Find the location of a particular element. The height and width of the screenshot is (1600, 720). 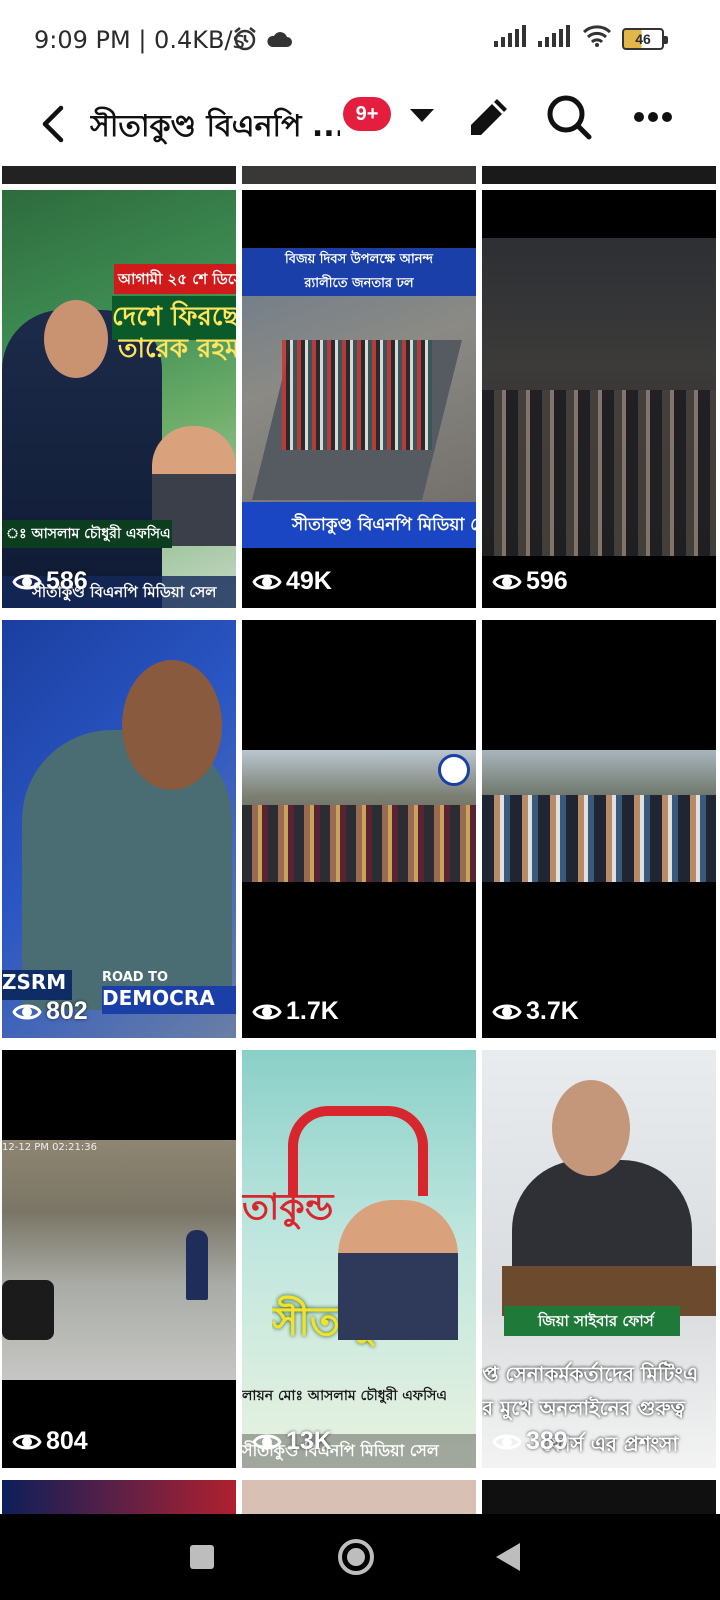

view-count: 802 is located at coordinates (50, 1011).